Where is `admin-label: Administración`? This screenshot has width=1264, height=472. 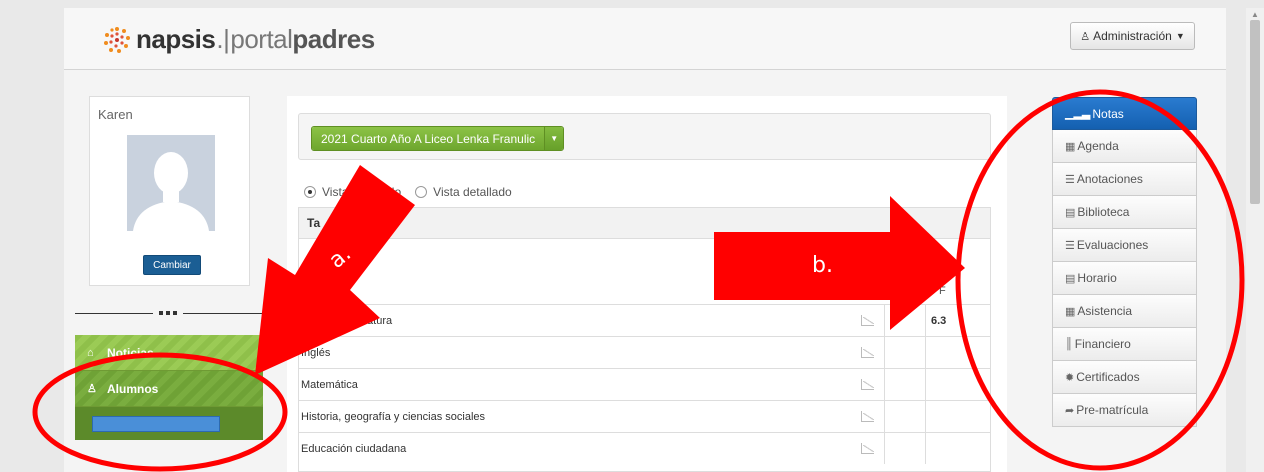 admin-label: Administración is located at coordinates (1132, 36).